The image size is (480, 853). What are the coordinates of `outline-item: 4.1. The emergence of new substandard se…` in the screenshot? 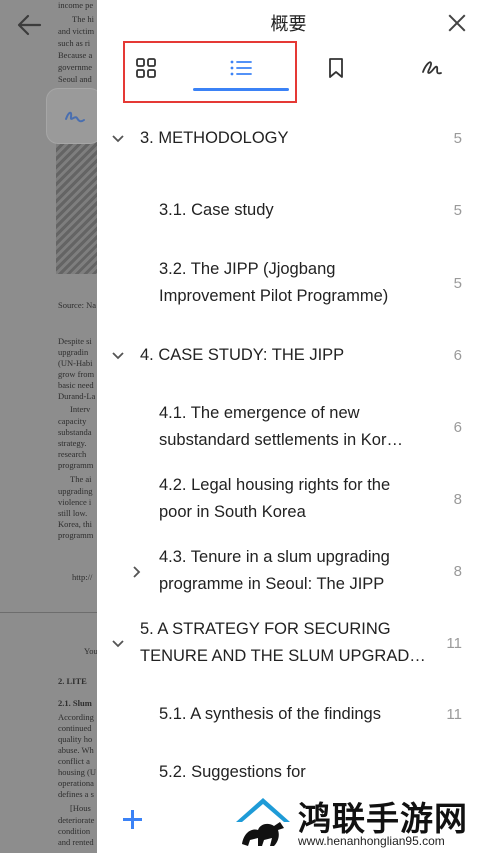 It's located at (288, 428).